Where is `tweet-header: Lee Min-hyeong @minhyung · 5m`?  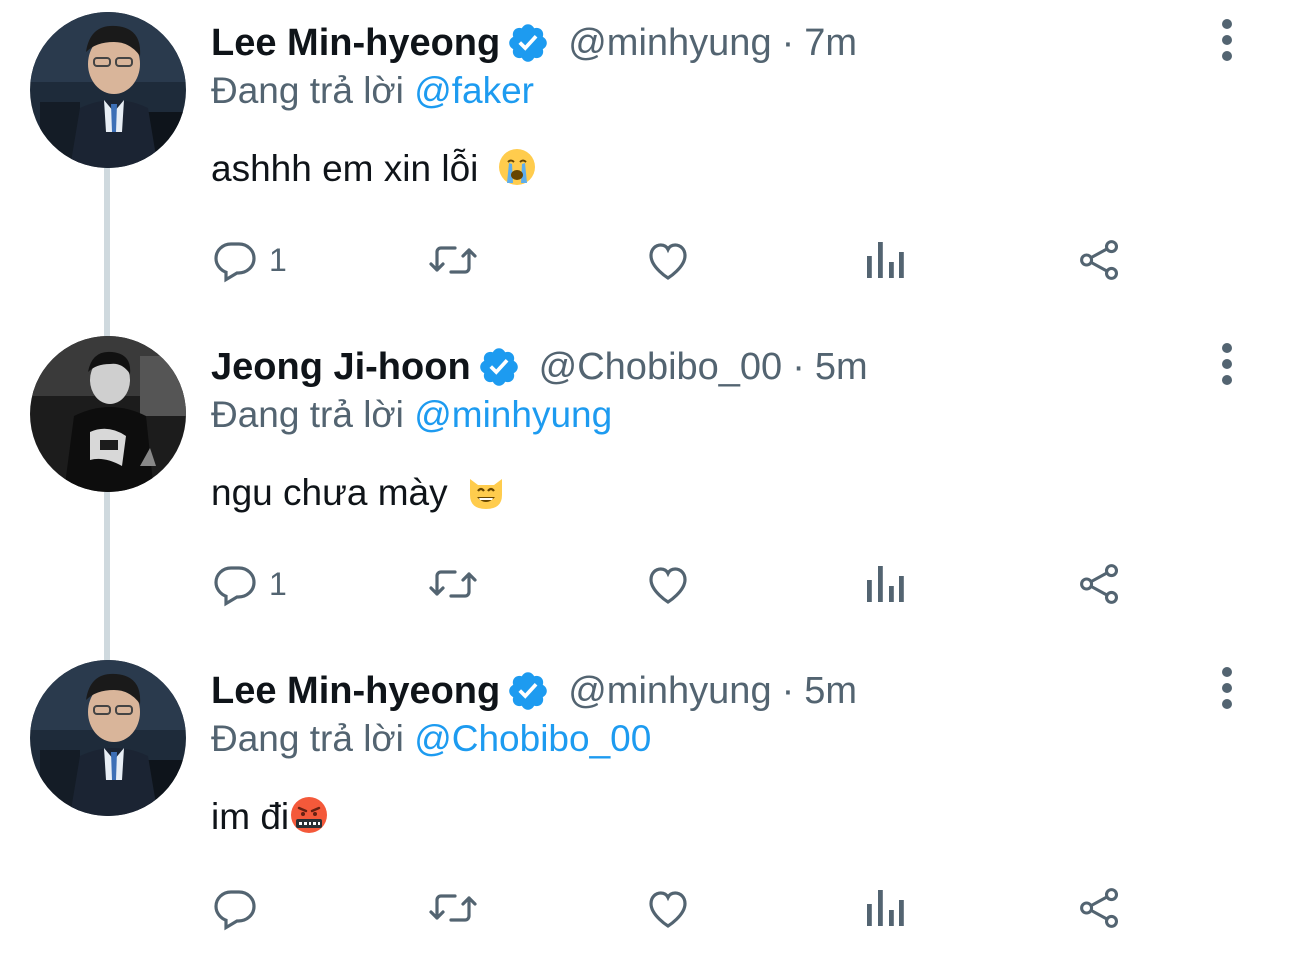 tweet-header: Lee Min-hyeong @minhyung · 5m is located at coordinates (534, 691).